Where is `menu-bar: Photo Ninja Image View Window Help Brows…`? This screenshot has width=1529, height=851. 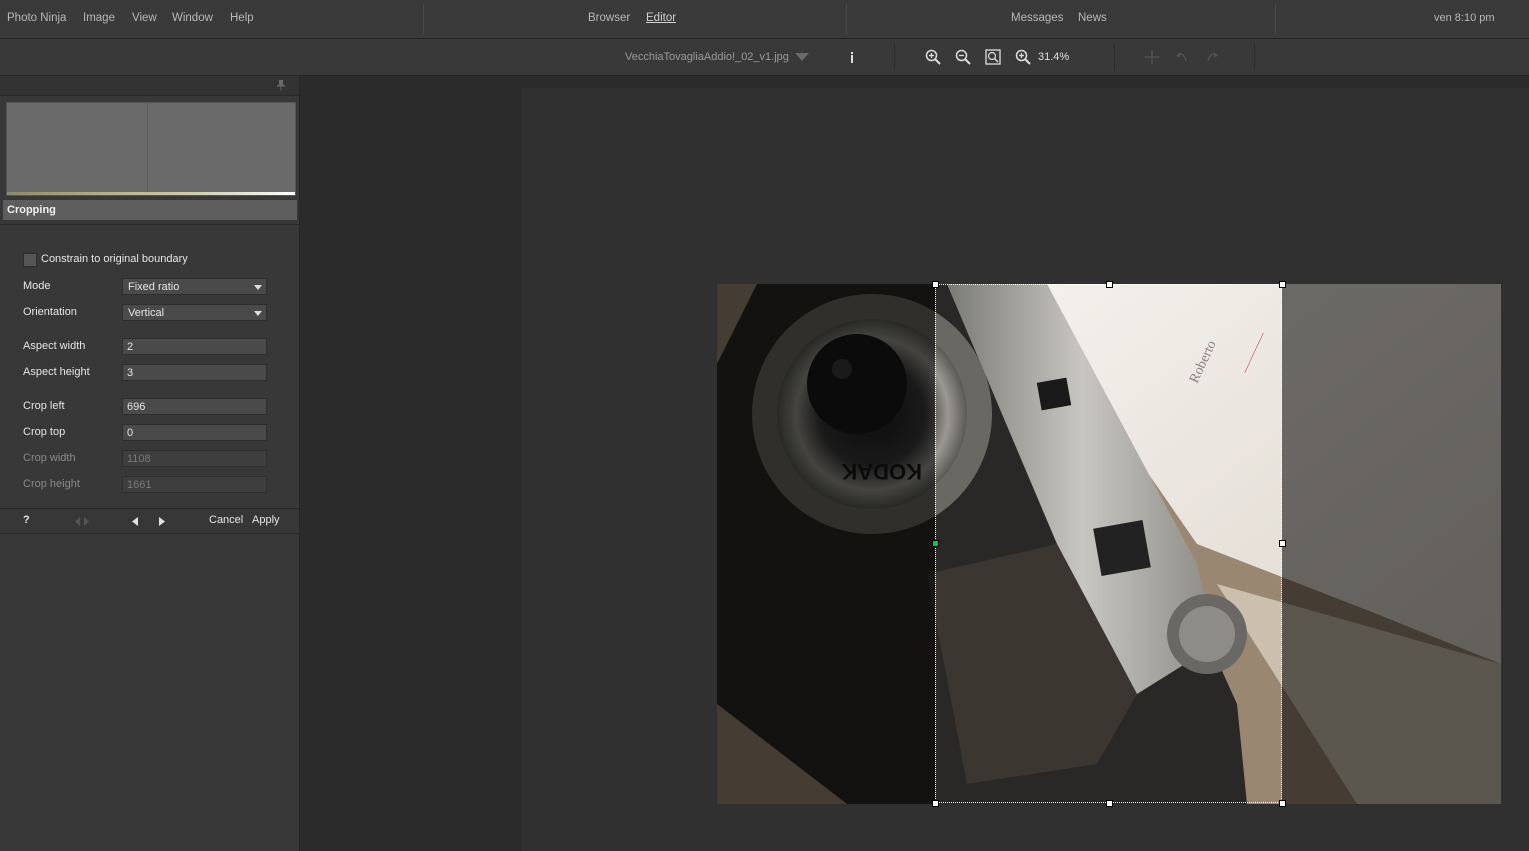
menu-bar: Photo Ninja Image View Window Help Brows… is located at coordinates (764, 19).